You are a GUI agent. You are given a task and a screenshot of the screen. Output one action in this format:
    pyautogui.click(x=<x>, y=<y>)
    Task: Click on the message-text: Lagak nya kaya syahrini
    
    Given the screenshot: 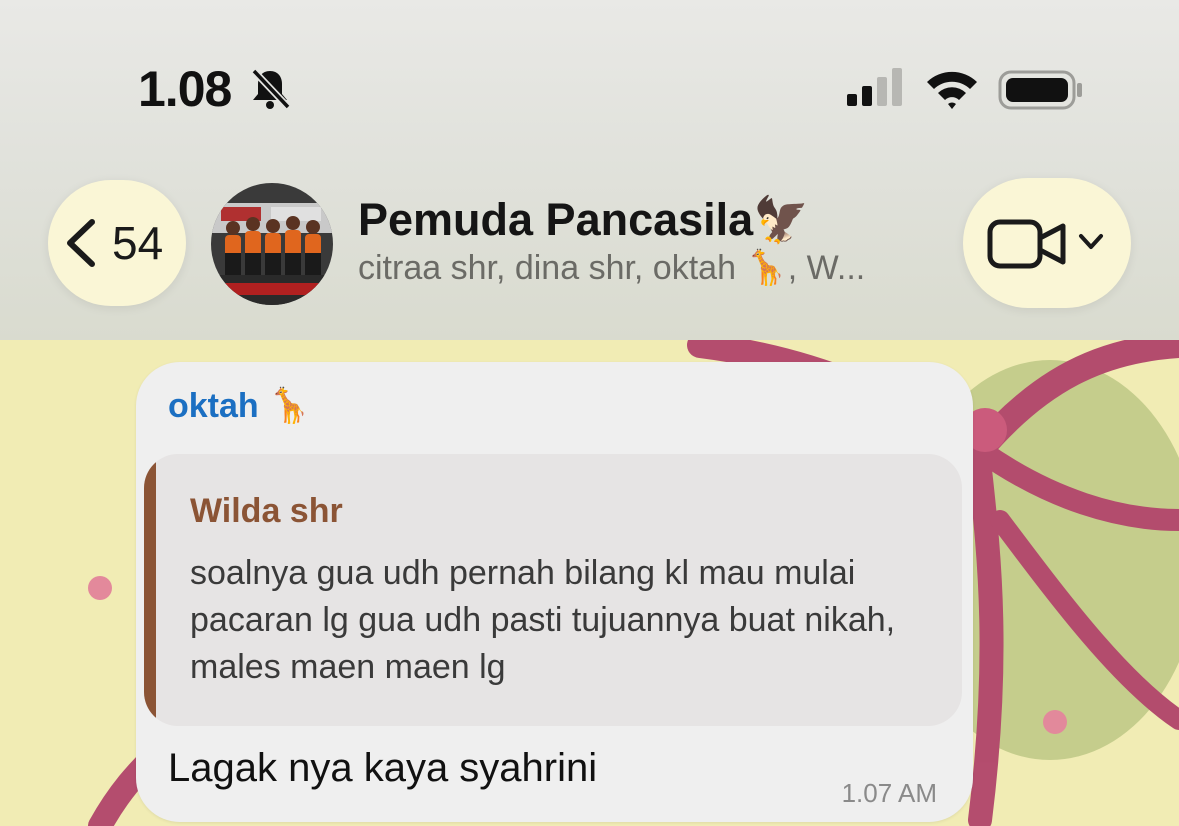 What is the action you would take?
    pyautogui.click(x=383, y=768)
    